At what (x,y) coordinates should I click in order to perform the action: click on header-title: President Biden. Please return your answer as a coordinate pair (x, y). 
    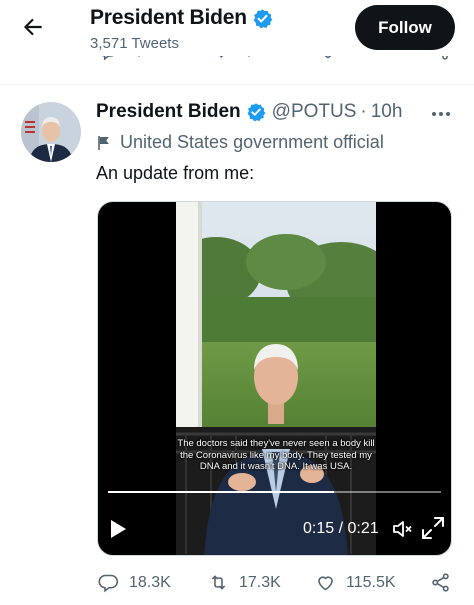
    Looking at the image, I should click on (181, 18).